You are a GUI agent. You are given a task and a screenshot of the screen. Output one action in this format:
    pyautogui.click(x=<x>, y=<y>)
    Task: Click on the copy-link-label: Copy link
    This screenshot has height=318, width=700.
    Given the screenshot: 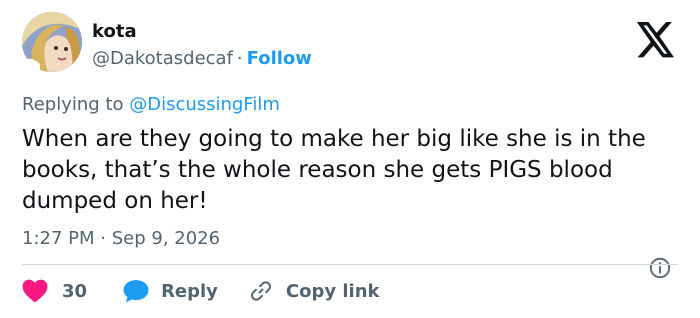 What is the action you would take?
    pyautogui.click(x=332, y=291)
    